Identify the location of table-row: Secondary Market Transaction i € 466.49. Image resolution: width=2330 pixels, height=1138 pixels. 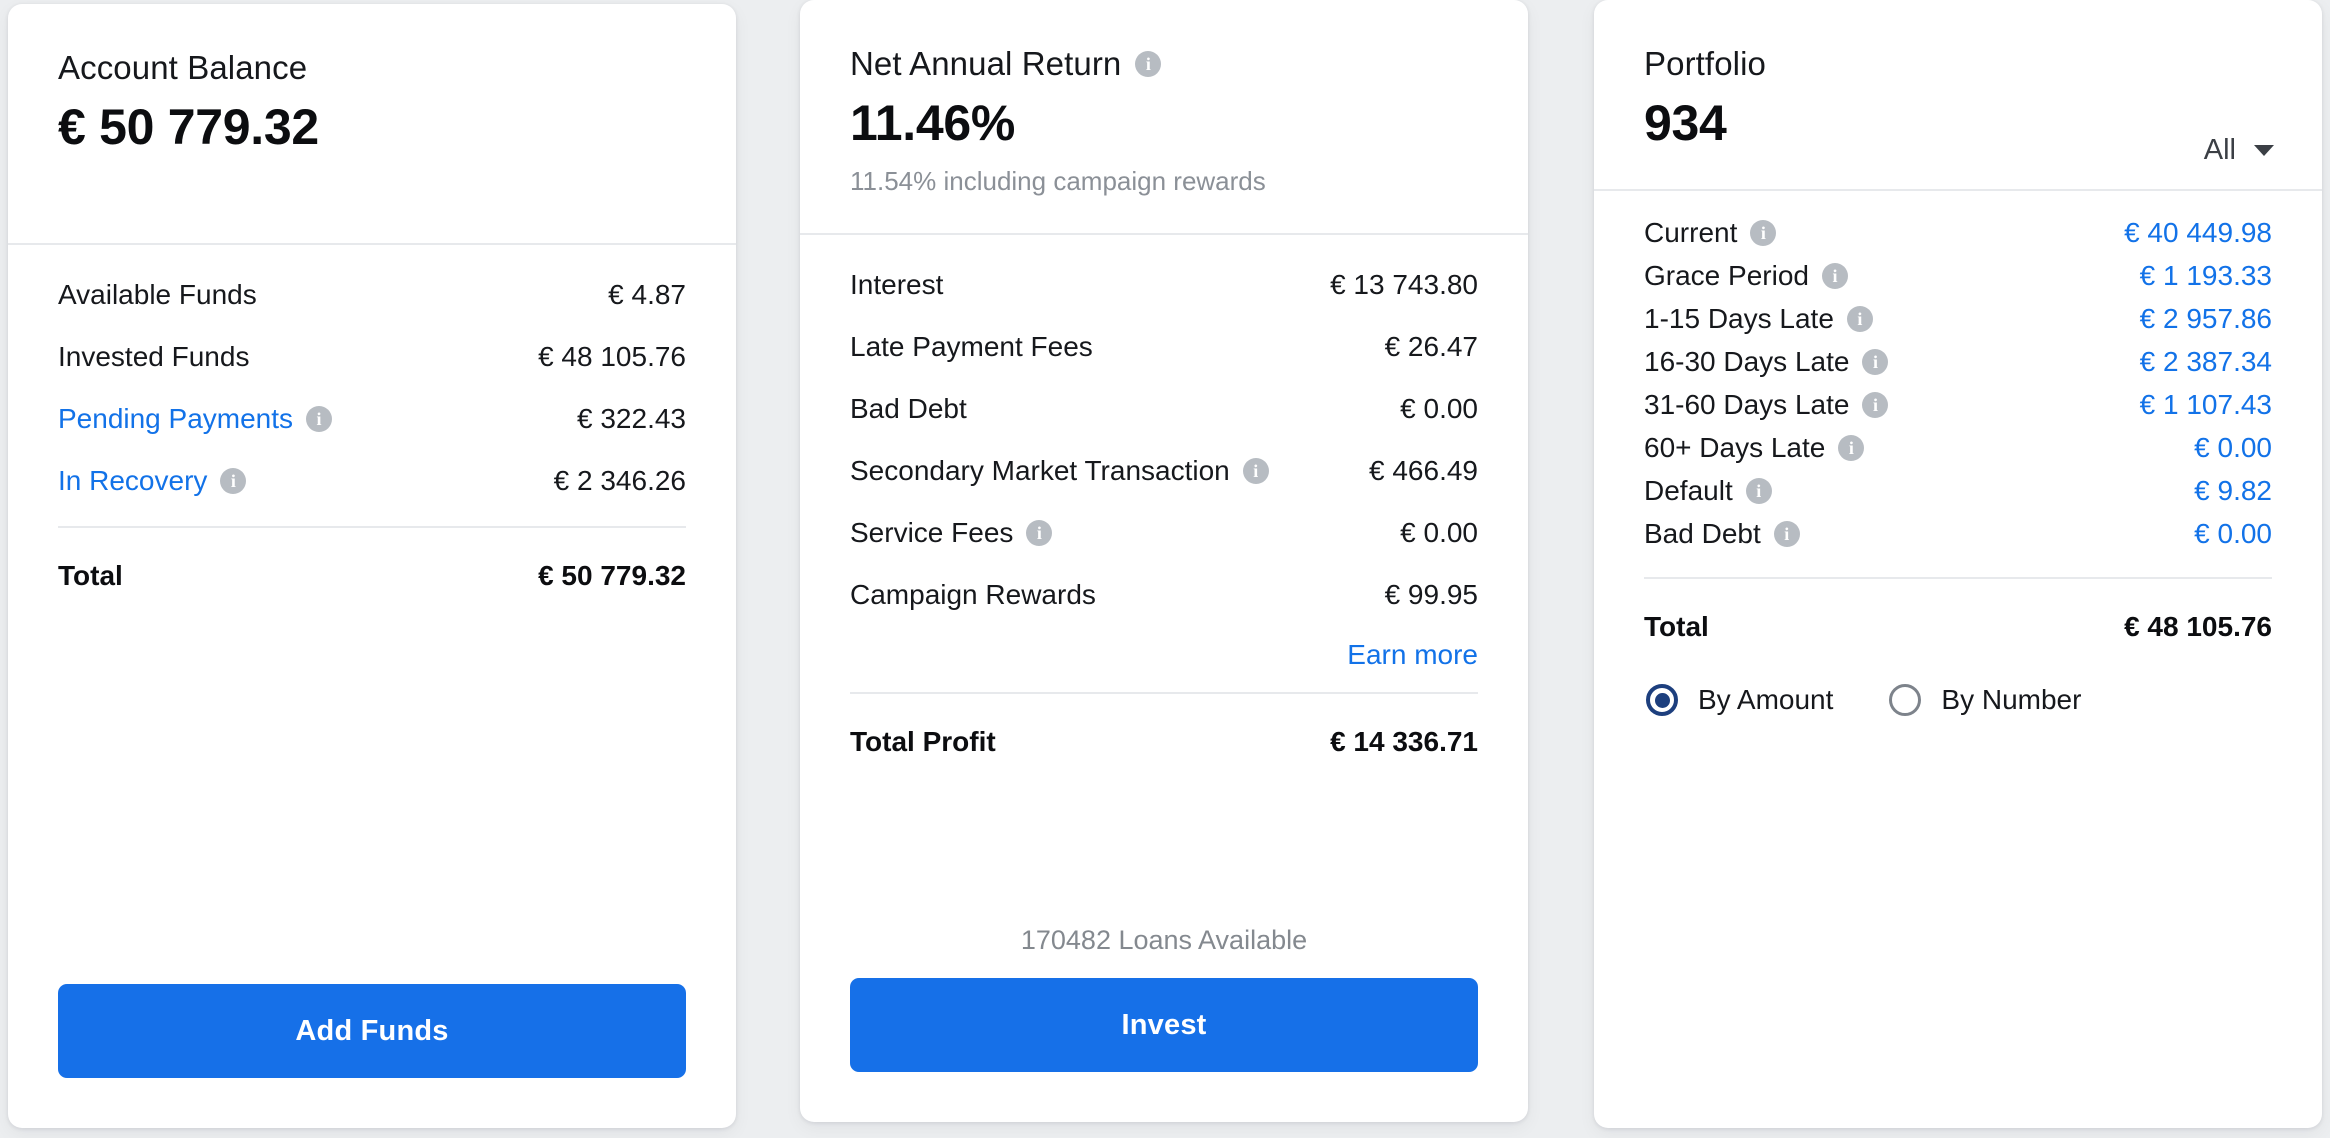
(1164, 470).